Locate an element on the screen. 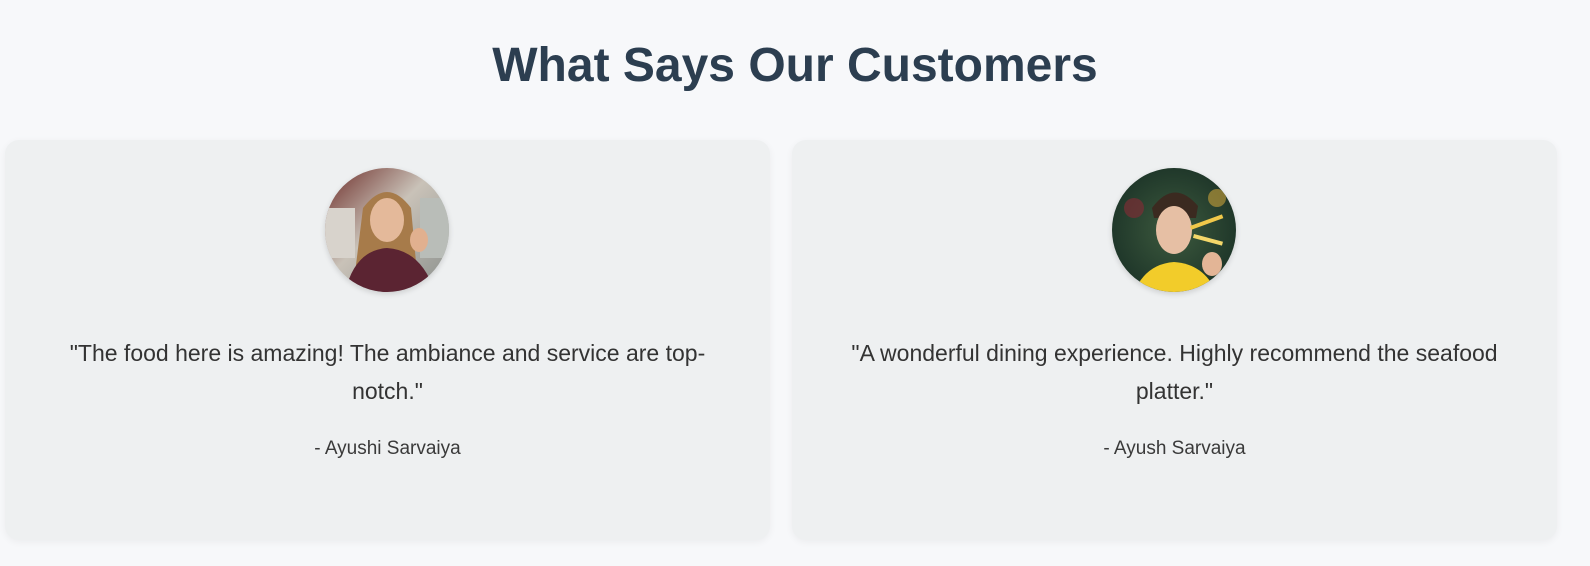 The image size is (1590, 566). section-title: What Says Our Customers is located at coordinates (795, 65).